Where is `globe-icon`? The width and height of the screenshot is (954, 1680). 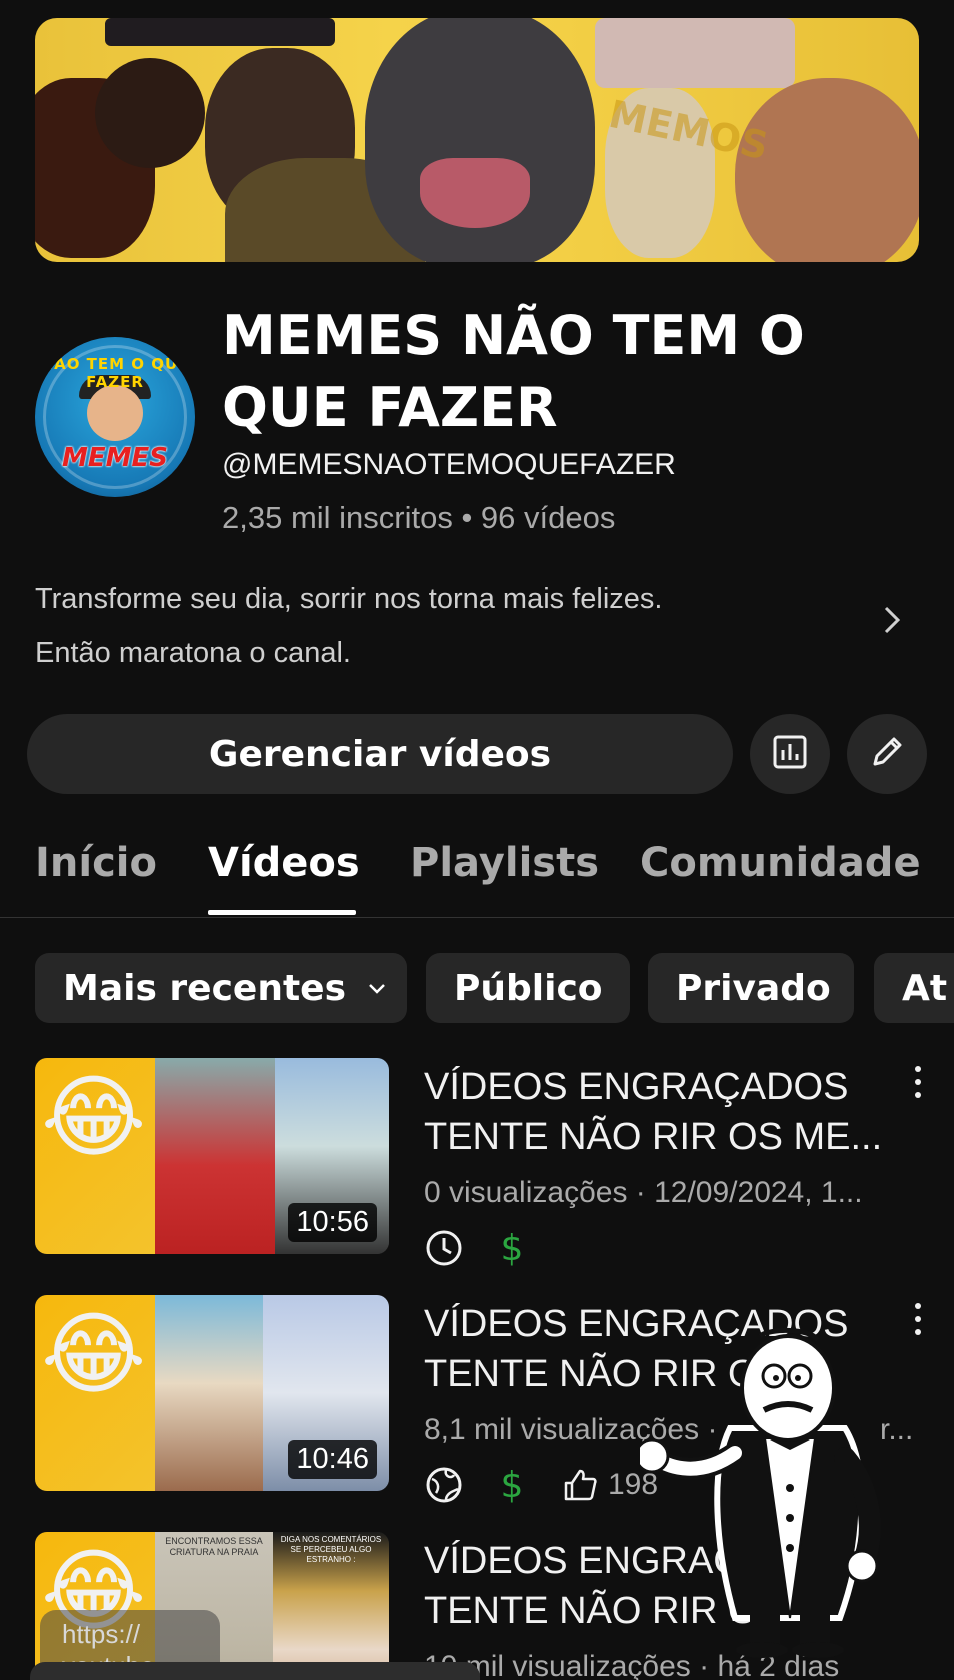 globe-icon is located at coordinates (444, 1485).